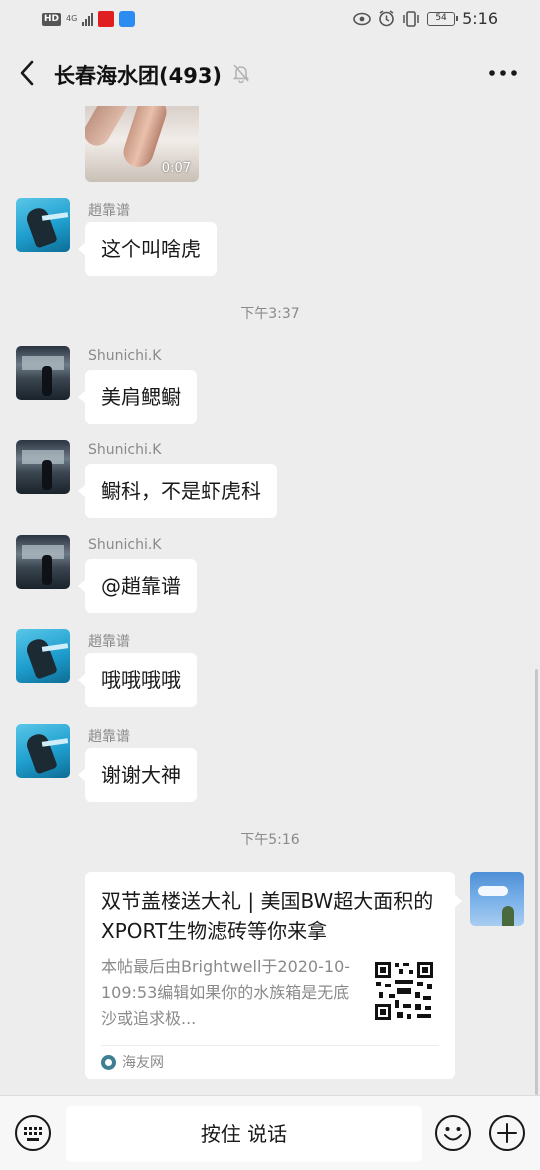 This screenshot has width=540, height=1170. What do you see at coordinates (480, 18) in the screenshot?
I see `status-time: 5:16` at bounding box center [480, 18].